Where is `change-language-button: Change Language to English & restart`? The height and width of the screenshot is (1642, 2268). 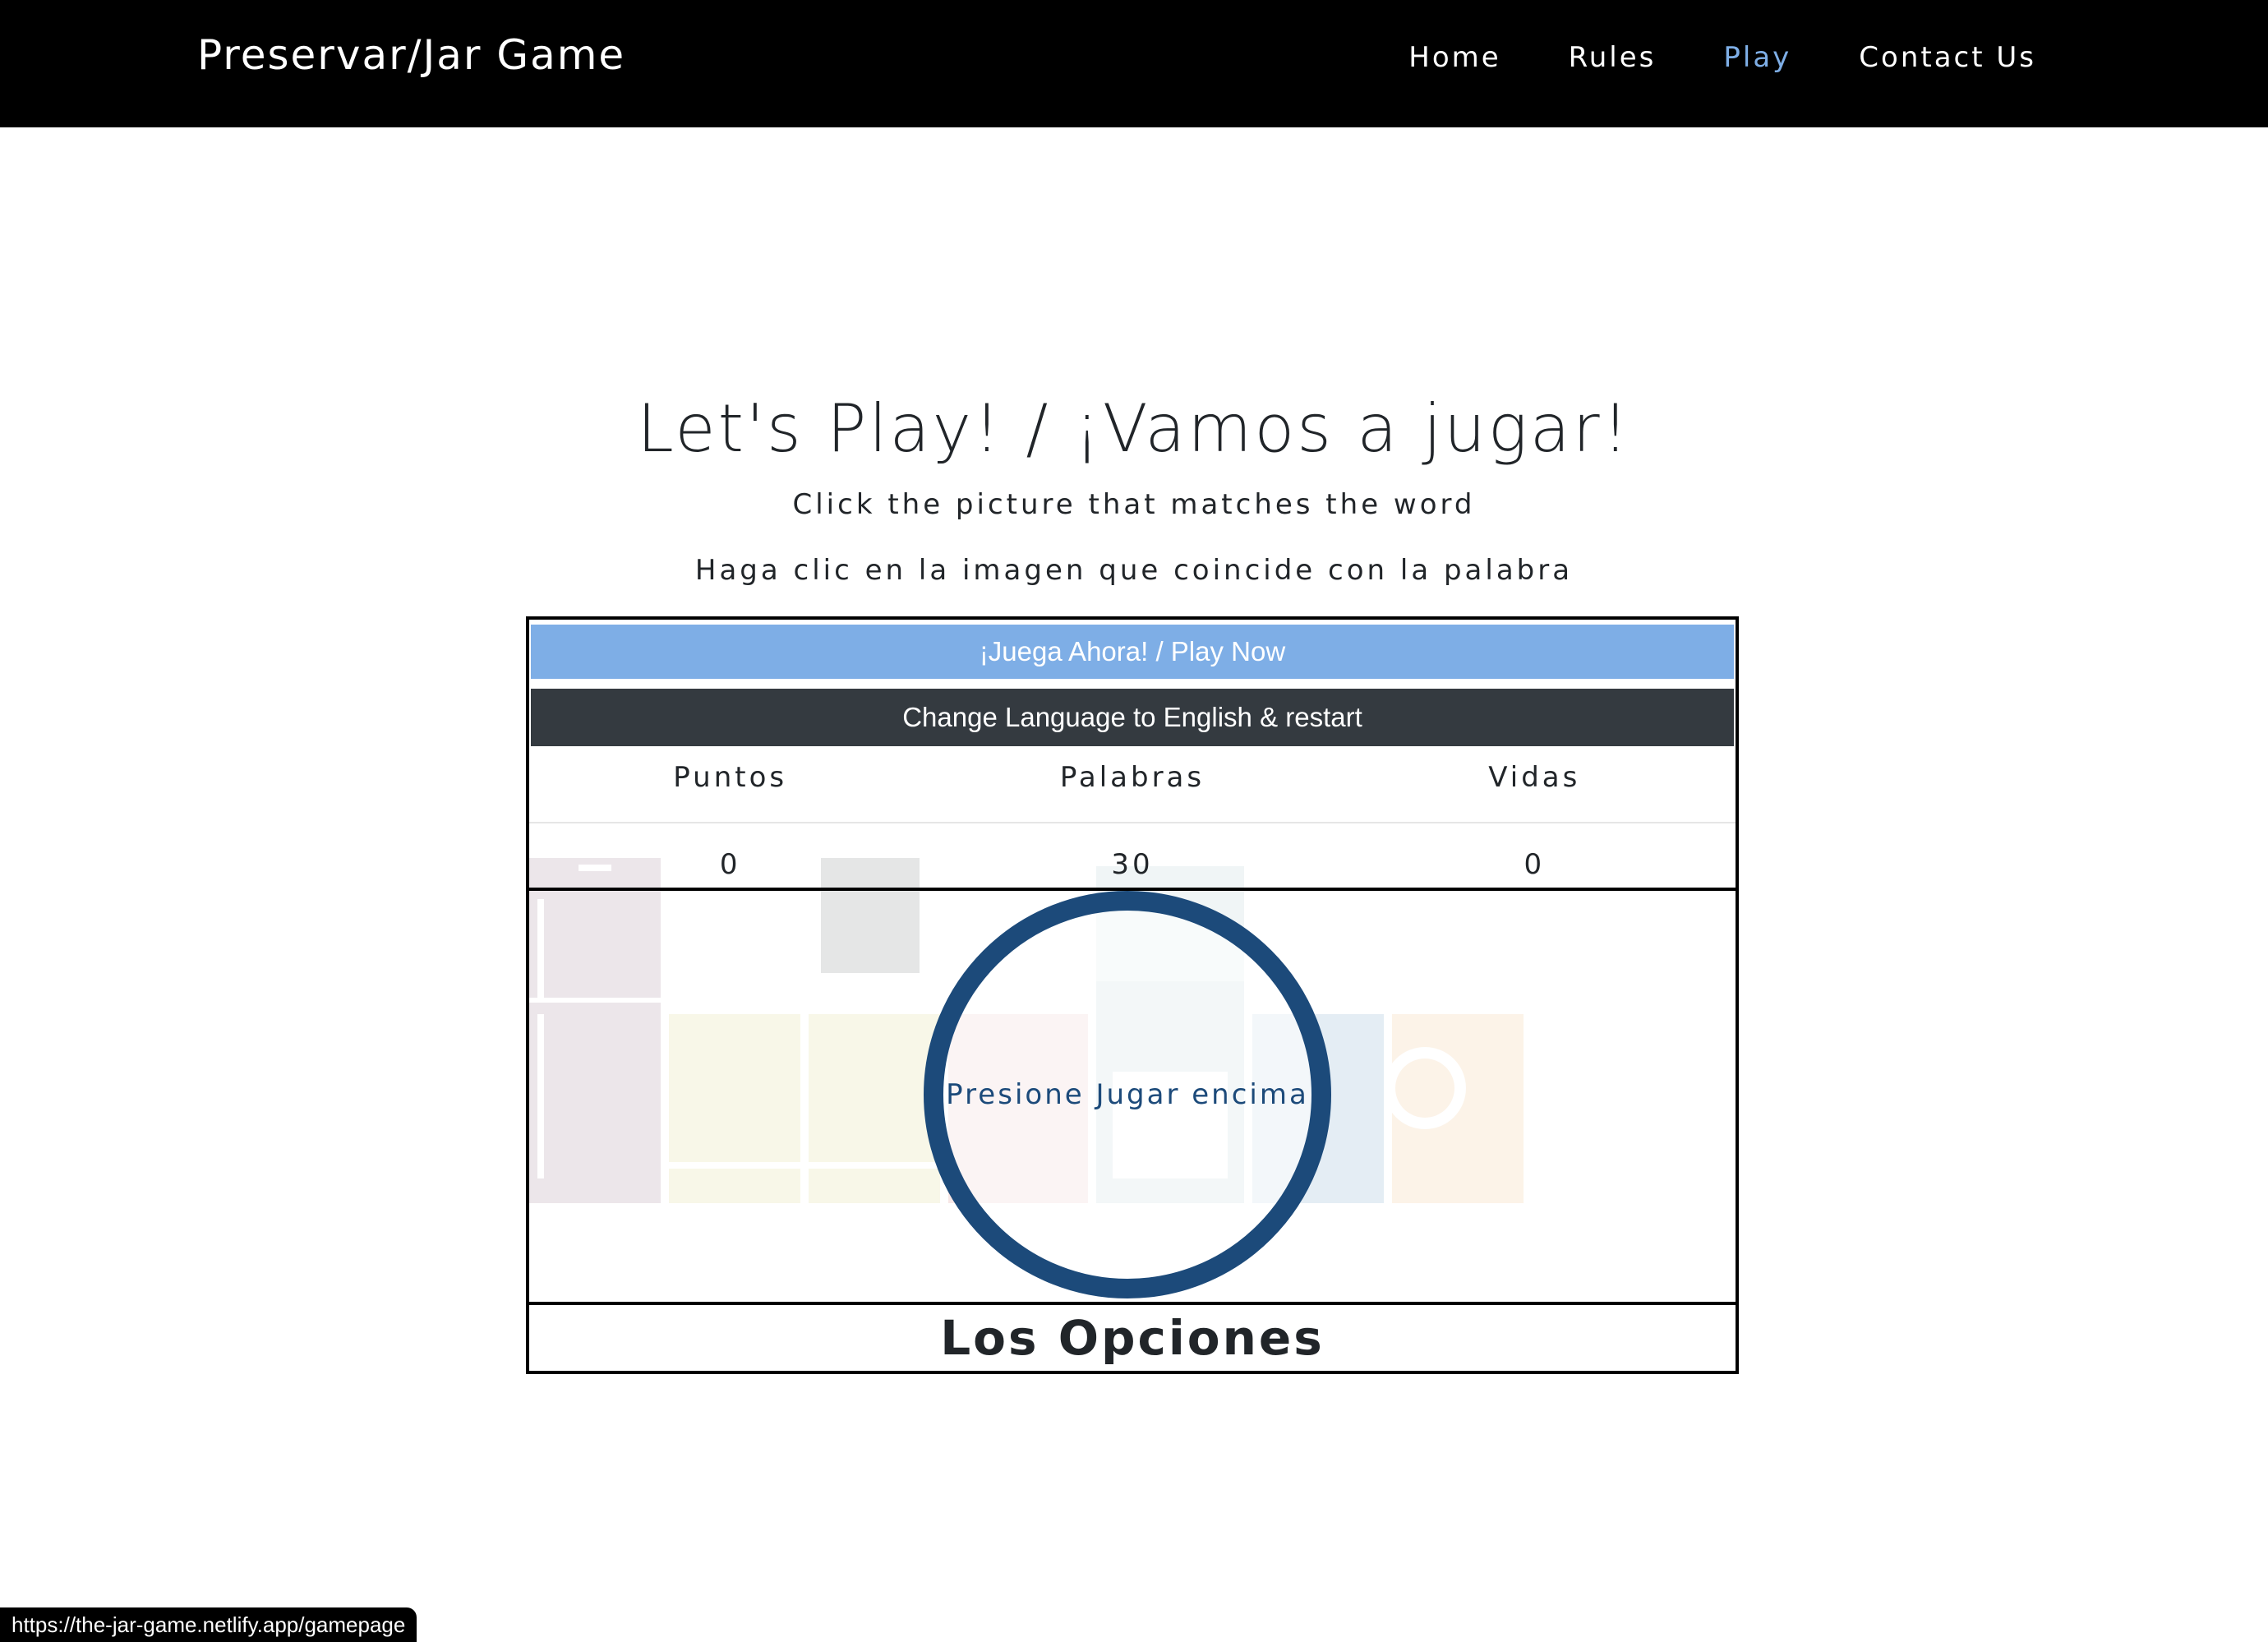
change-language-button: Change Language to English & restart is located at coordinates (1132, 717).